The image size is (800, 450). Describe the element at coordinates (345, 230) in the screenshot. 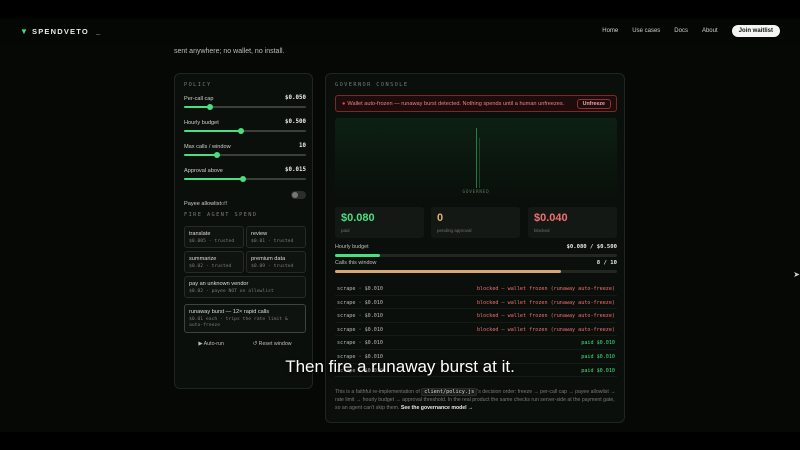

I see `stat-caption: paid` at that location.